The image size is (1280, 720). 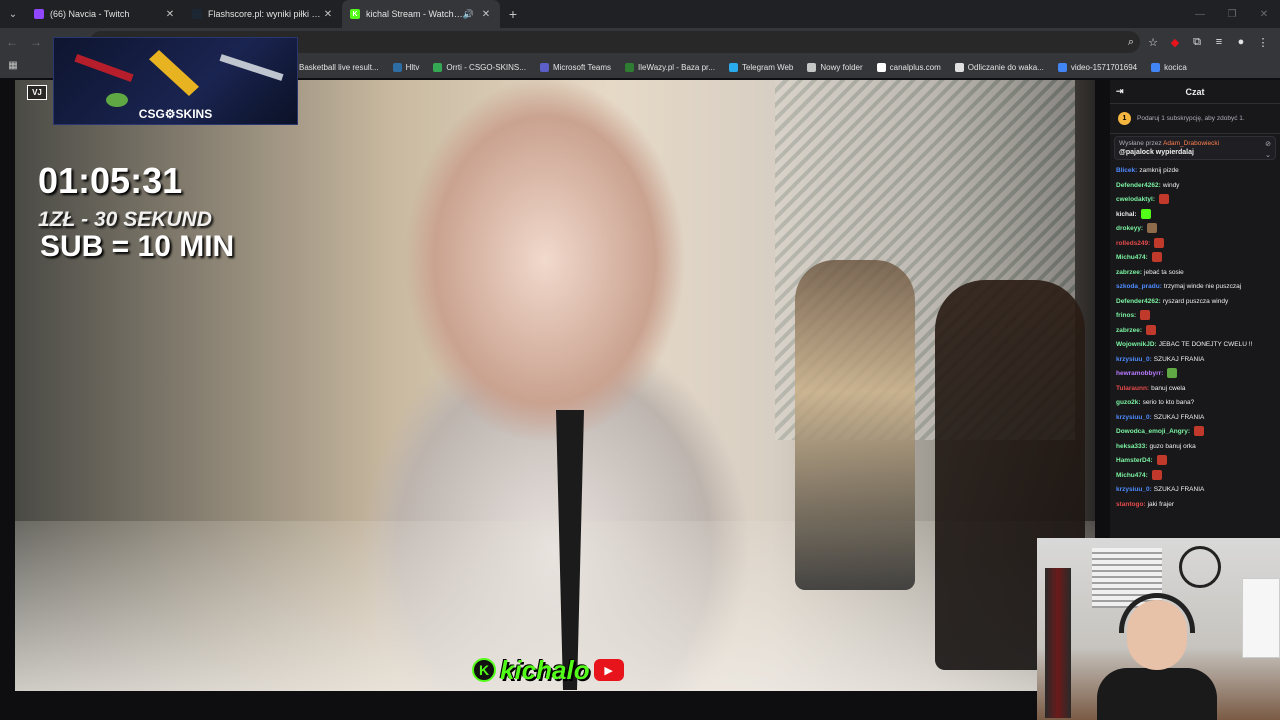 I want to click on browser-tab: (66) Navcia - Twitch ✕, so click(x=105, y=14).